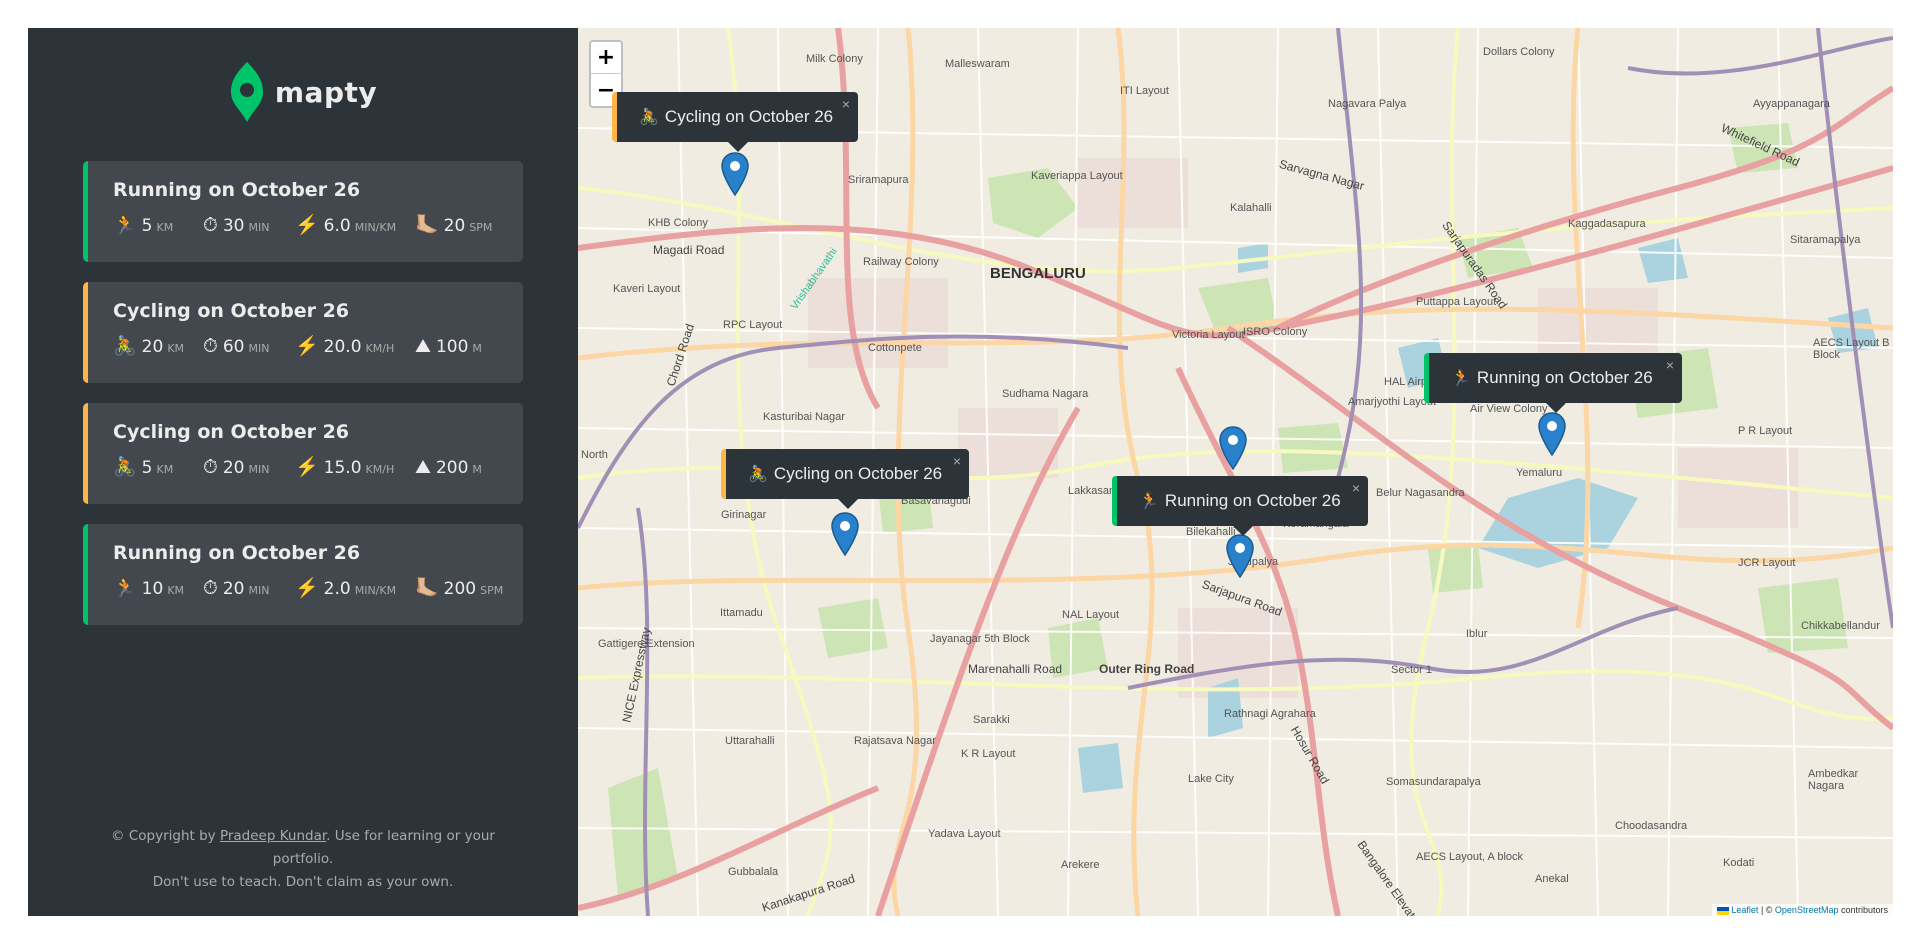 This screenshot has width=1920, height=943. What do you see at coordinates (1766, 910) in the screenshot?
I see `attribution-sep: | ©` at bounding box center [1766, 910].